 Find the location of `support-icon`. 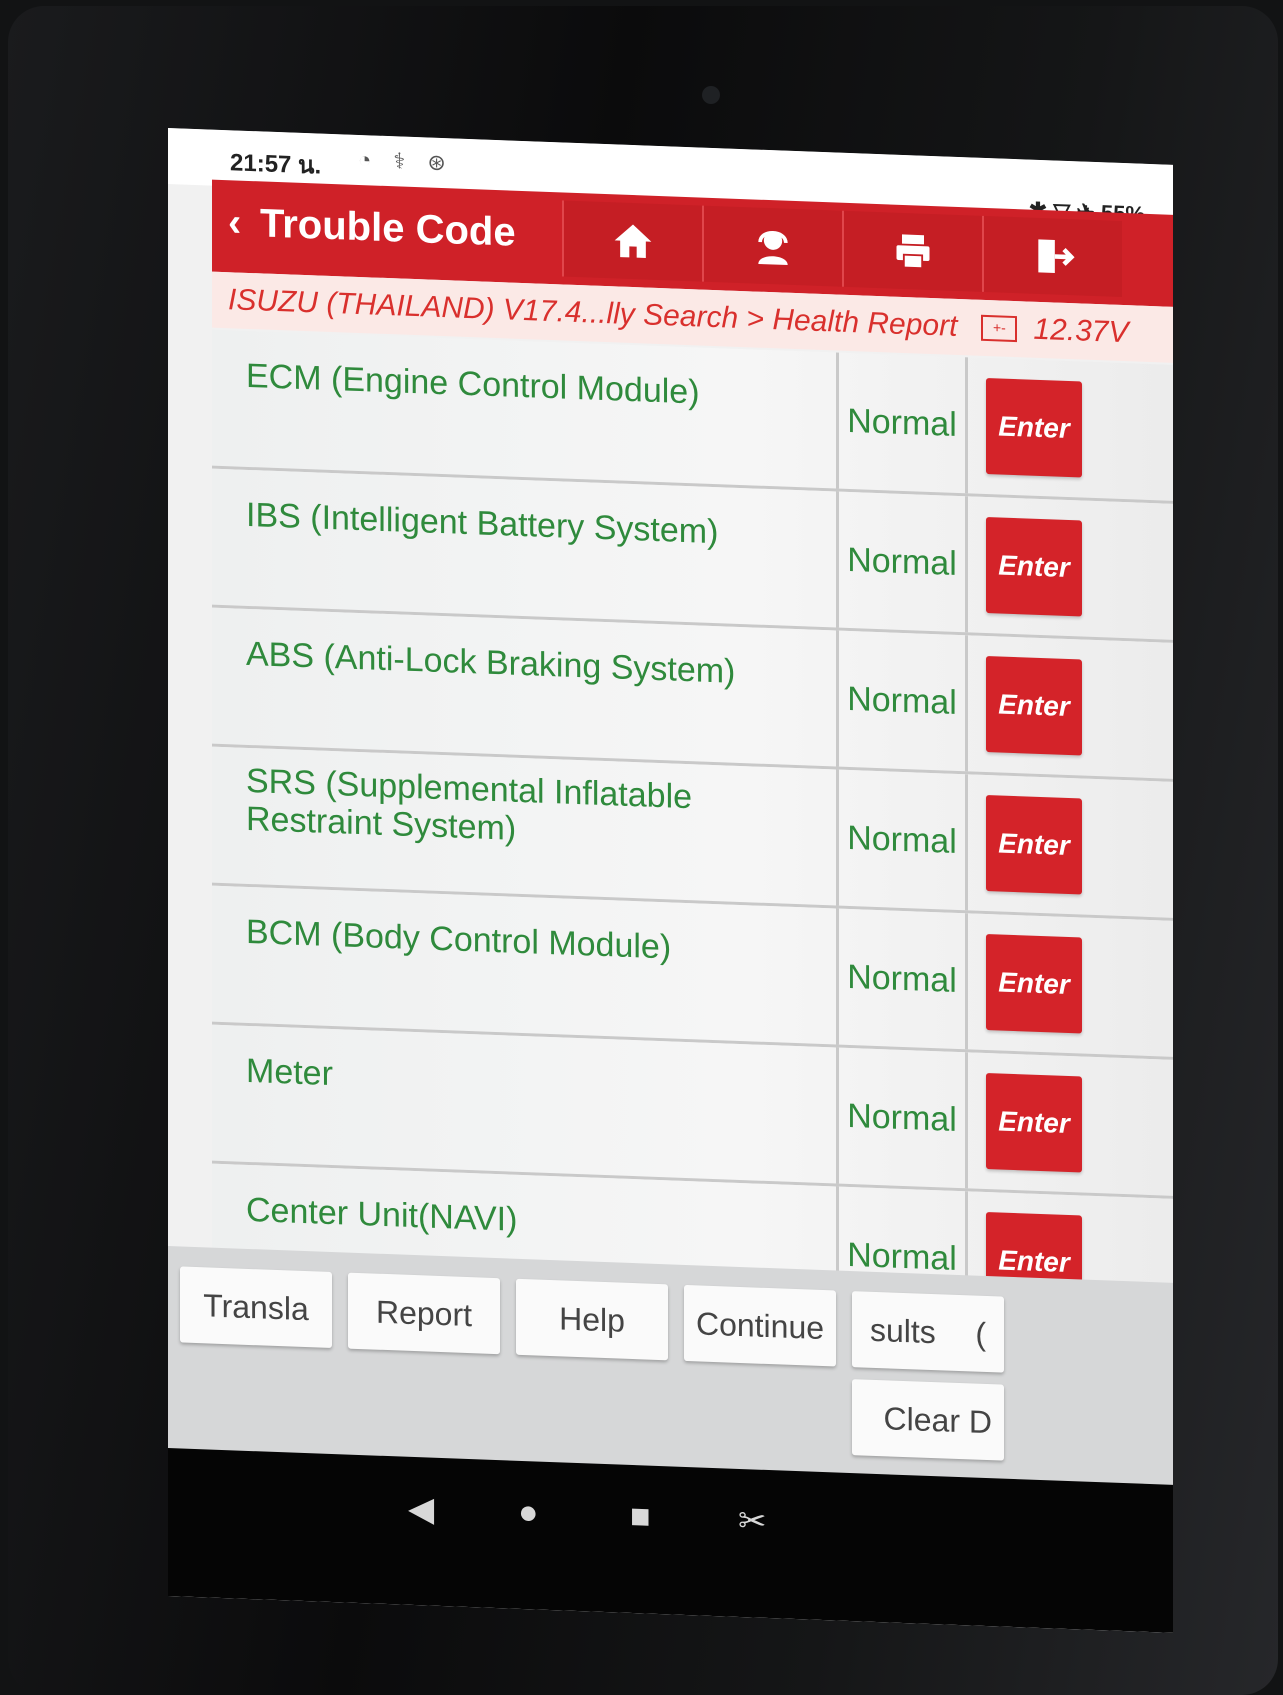

support-icon is located at coordinates (773, 248).